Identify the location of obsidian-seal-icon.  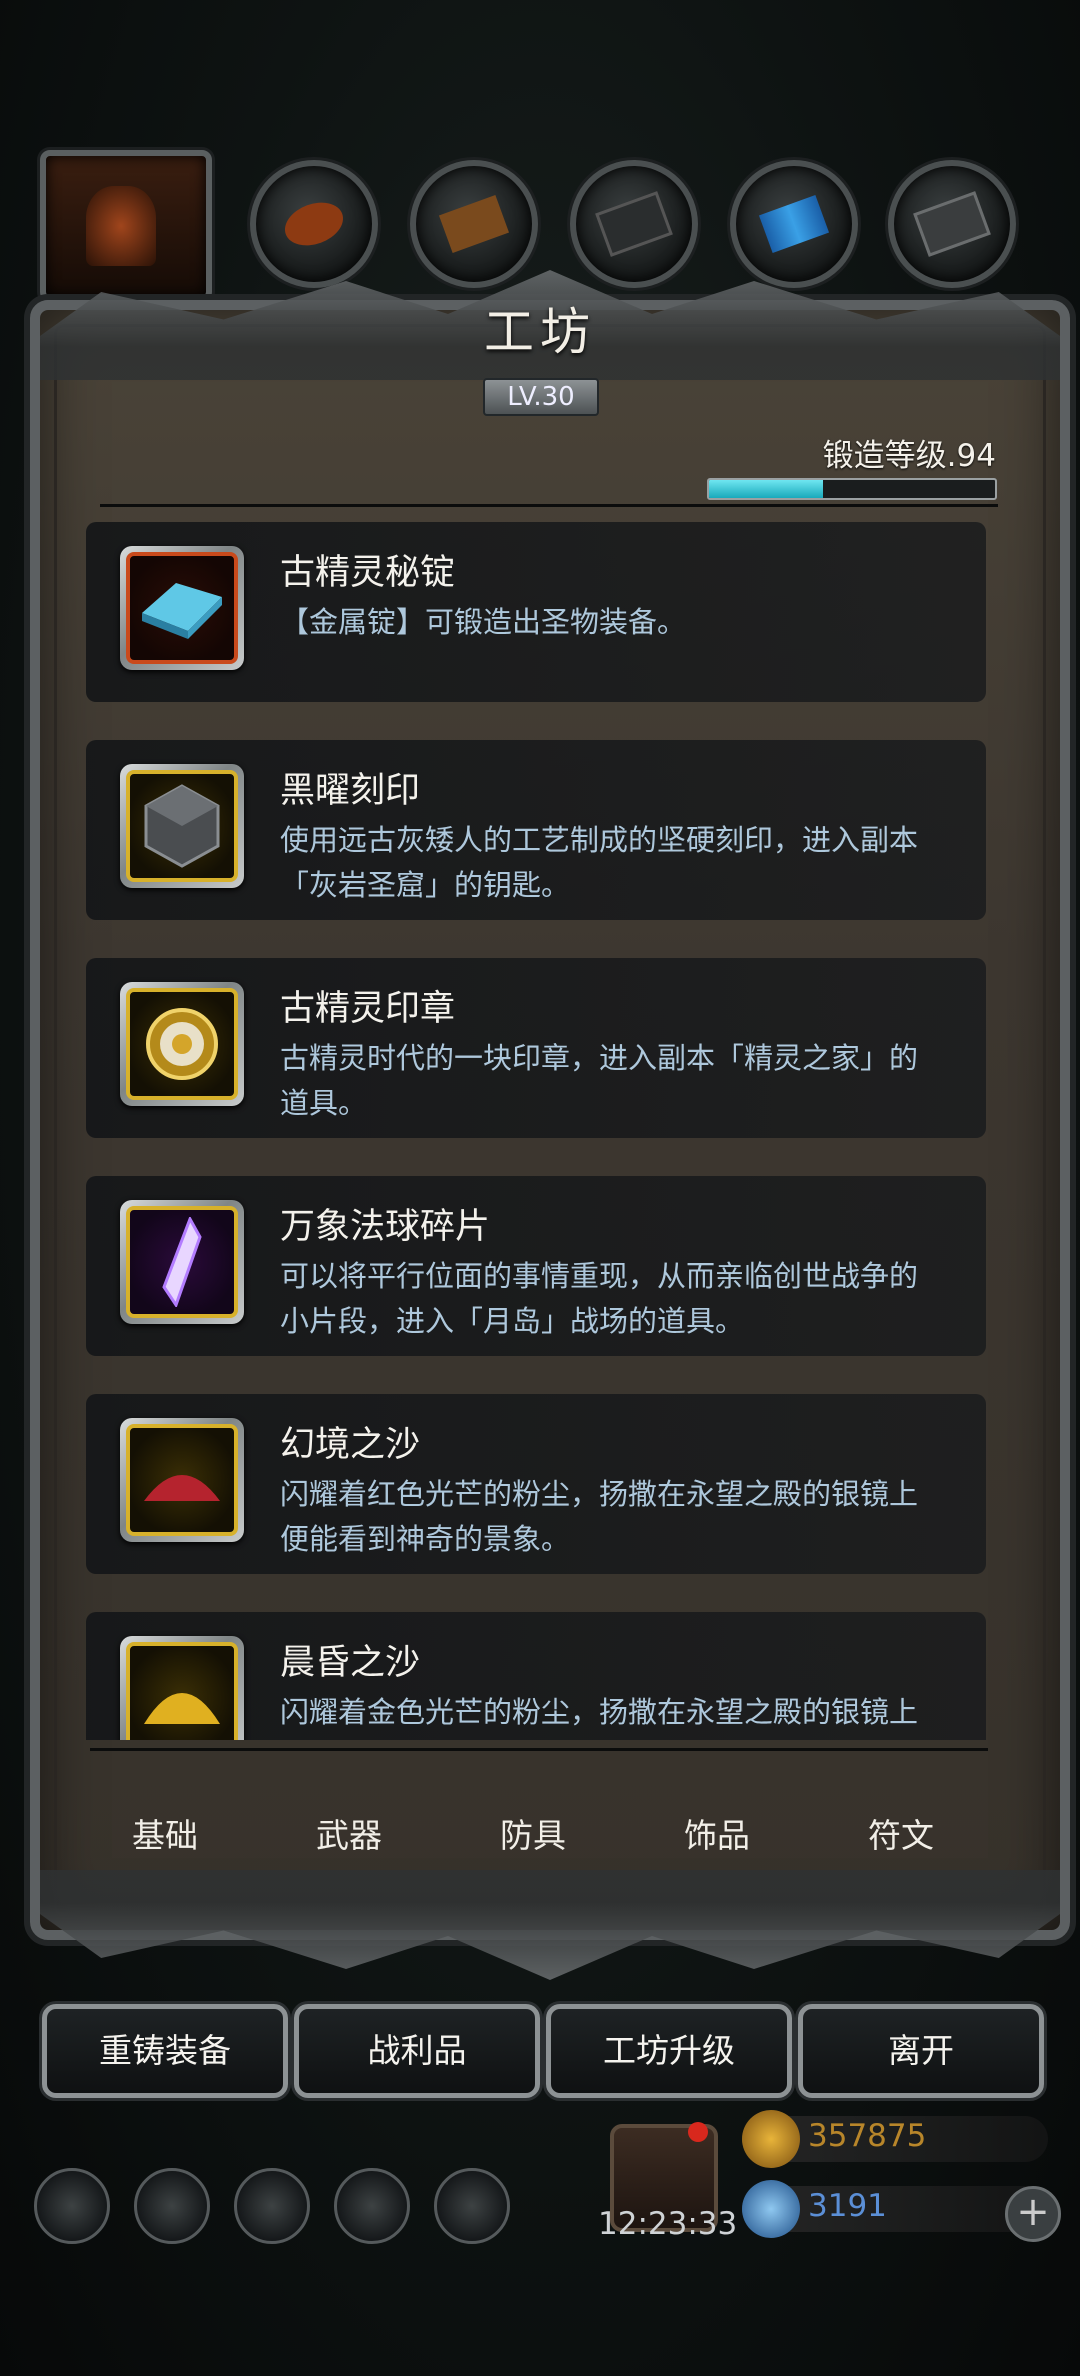
(182, 826).